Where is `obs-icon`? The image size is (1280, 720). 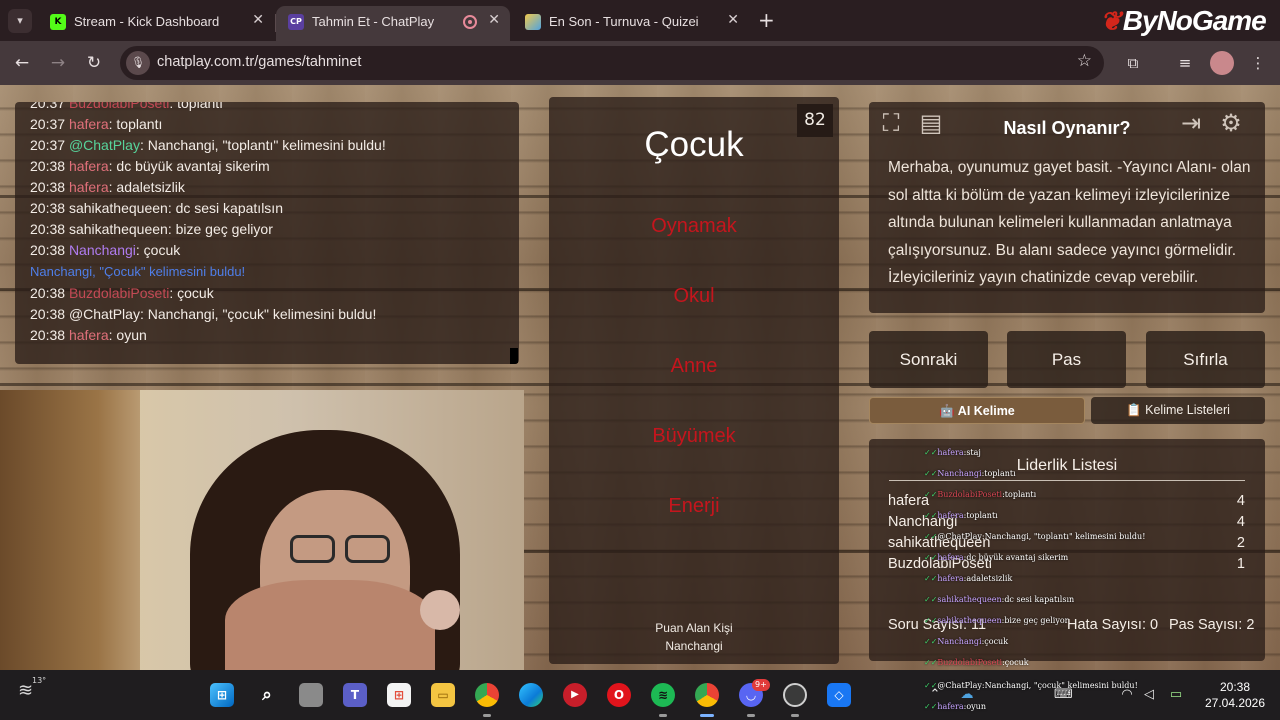
obs-icon is located at coordinates (795, 695).